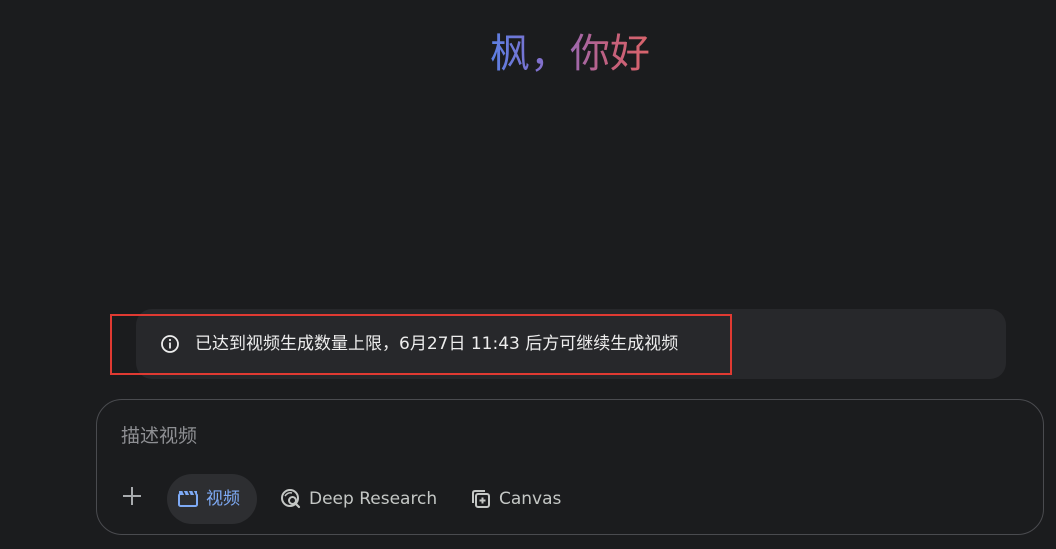  I want to click on canvas-label: Canvas, so click(530, 499).